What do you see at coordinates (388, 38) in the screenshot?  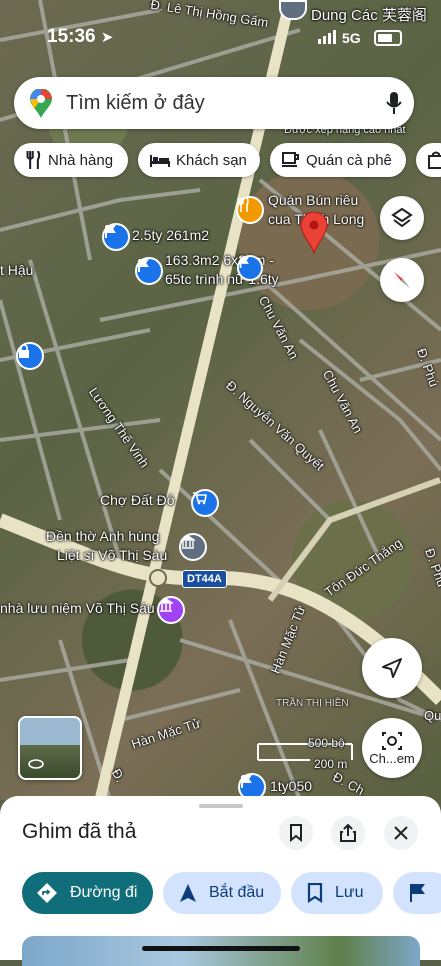 I see `battery-icon` at bounding box center [388, 38].